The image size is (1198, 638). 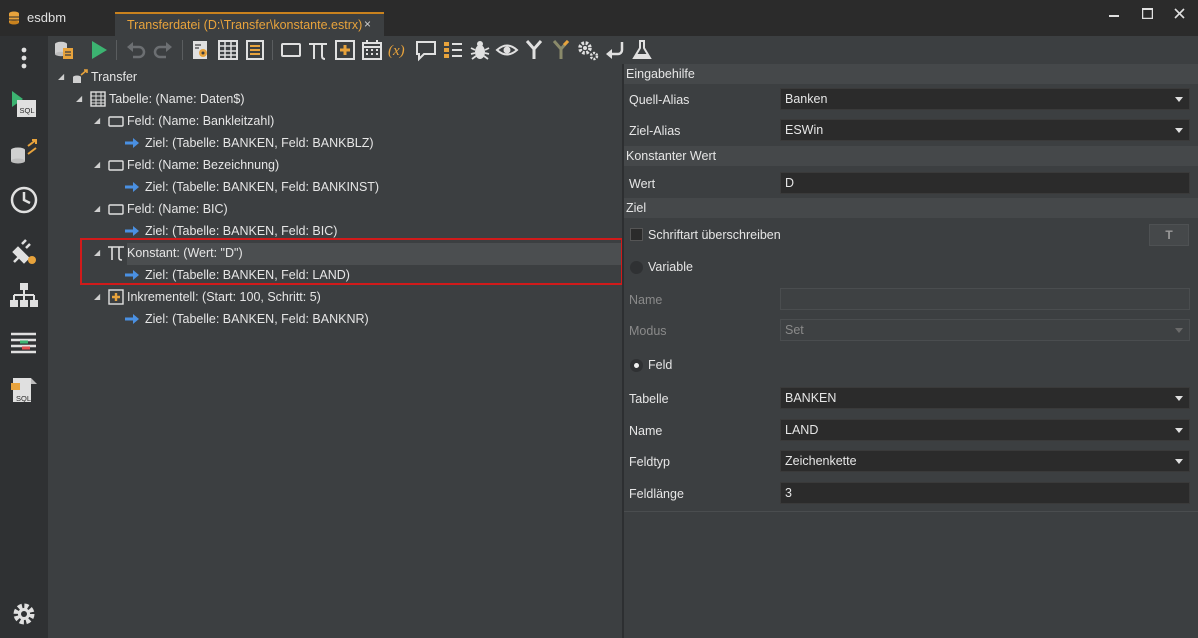 I want to click on schriftart-row: Schriftart überschreiben, so click(x=907, y=237).